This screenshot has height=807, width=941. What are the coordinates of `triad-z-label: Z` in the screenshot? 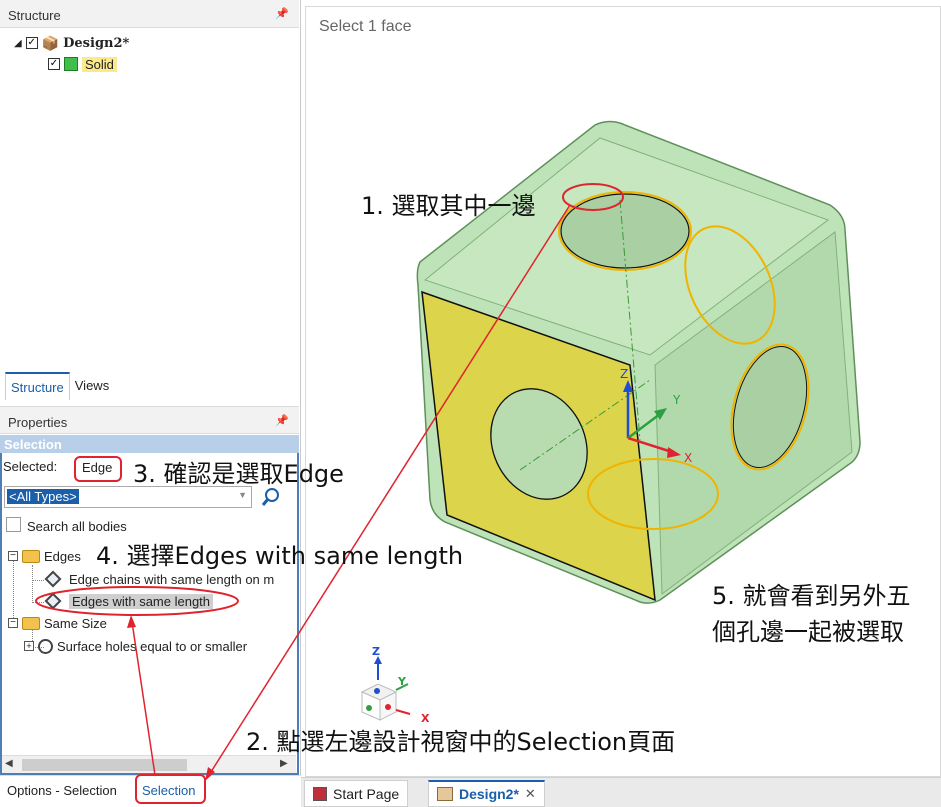 It's located at (624, 374).